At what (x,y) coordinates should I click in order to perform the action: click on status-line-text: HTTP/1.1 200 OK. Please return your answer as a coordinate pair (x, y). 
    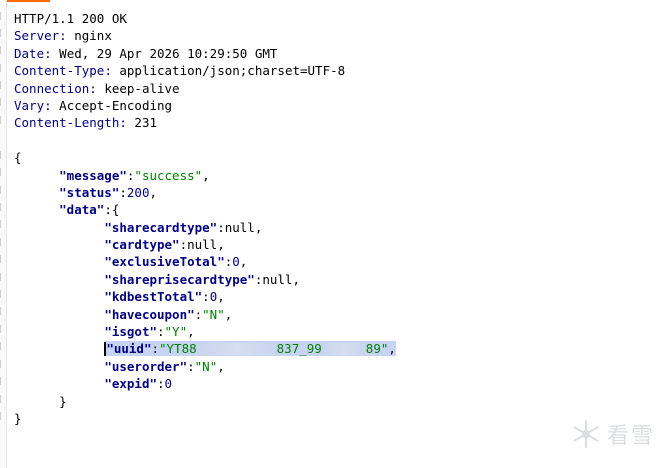
    Looking at the image, I should click on (70, 18).